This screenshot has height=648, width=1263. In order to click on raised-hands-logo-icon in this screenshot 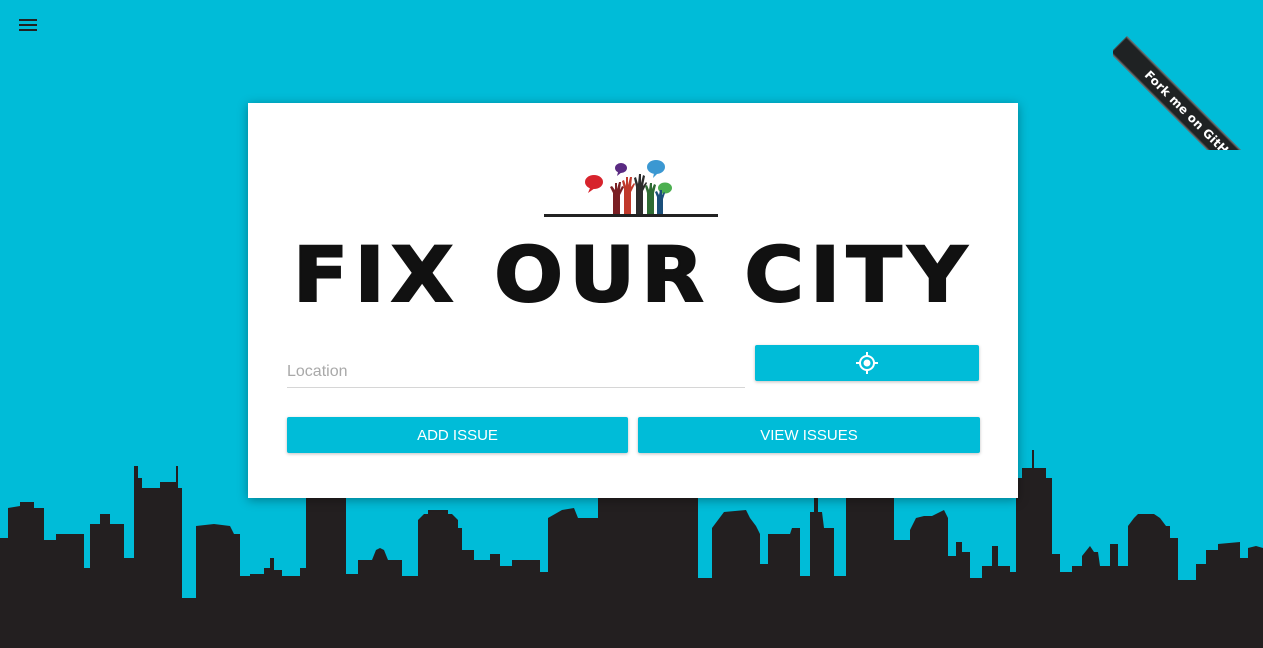, I will do `click(631, 188)`.